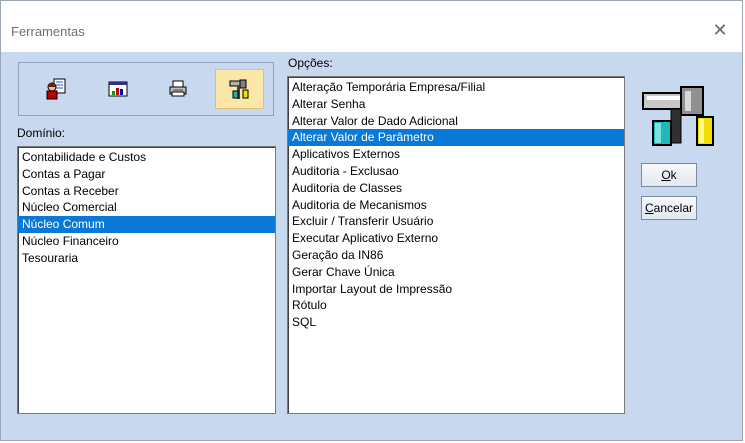  I want to click on toolbar-button-users, so click(55, 89).